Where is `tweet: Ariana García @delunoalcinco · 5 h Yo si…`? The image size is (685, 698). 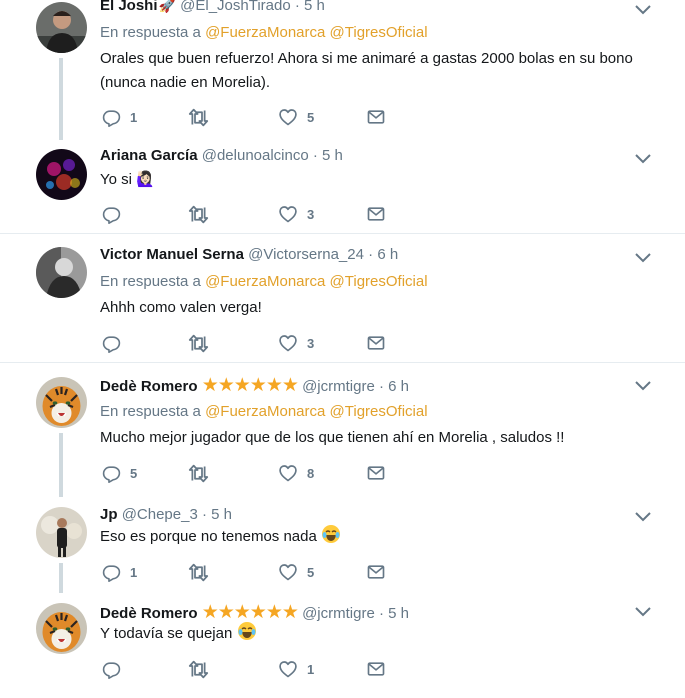 tweet: Ariana García @delunoalcinco · 5 h Yo si… is located at coordinates (342, 186).